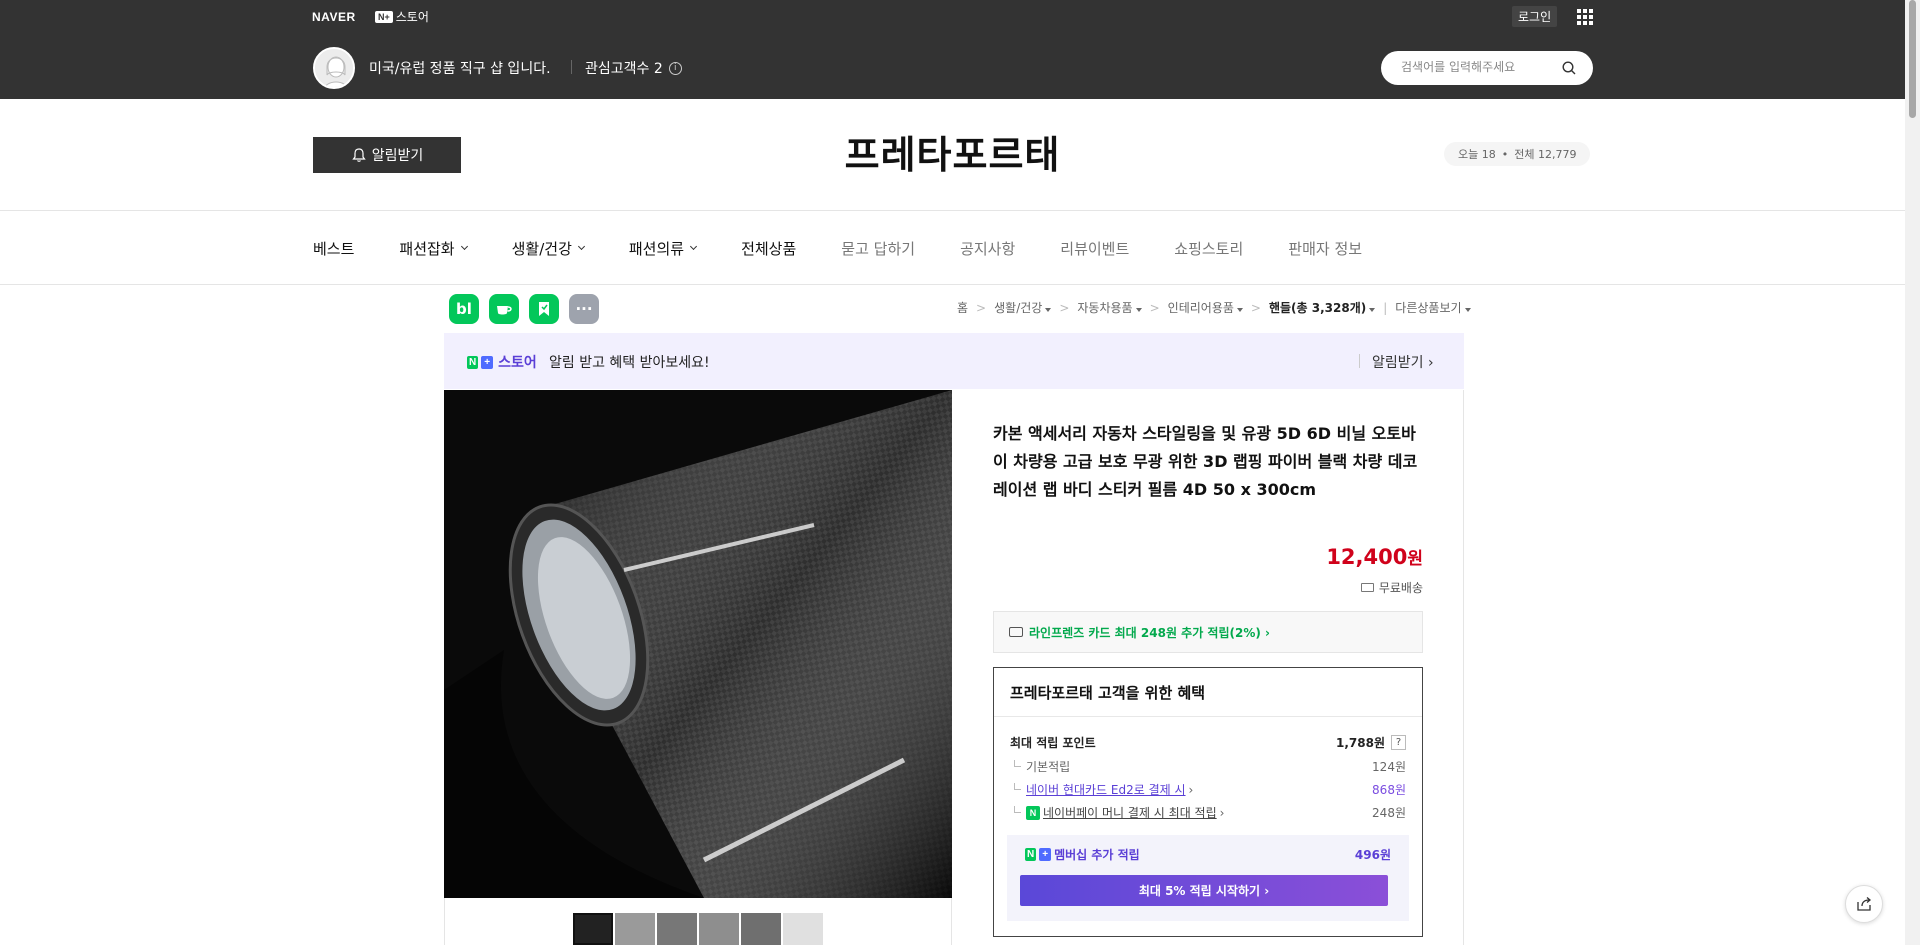  What do you see at coordinates (1367, 587) in the screenshot?
I see `truck-icon` at bounding box center [1367, 587].